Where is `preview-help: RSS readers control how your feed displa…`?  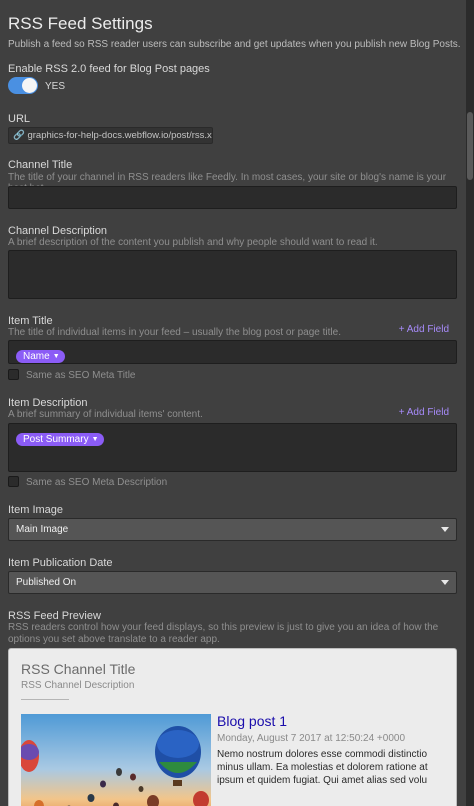 preview-help: RSS readers control how your feed displa… is located at coordinates (223, 633).